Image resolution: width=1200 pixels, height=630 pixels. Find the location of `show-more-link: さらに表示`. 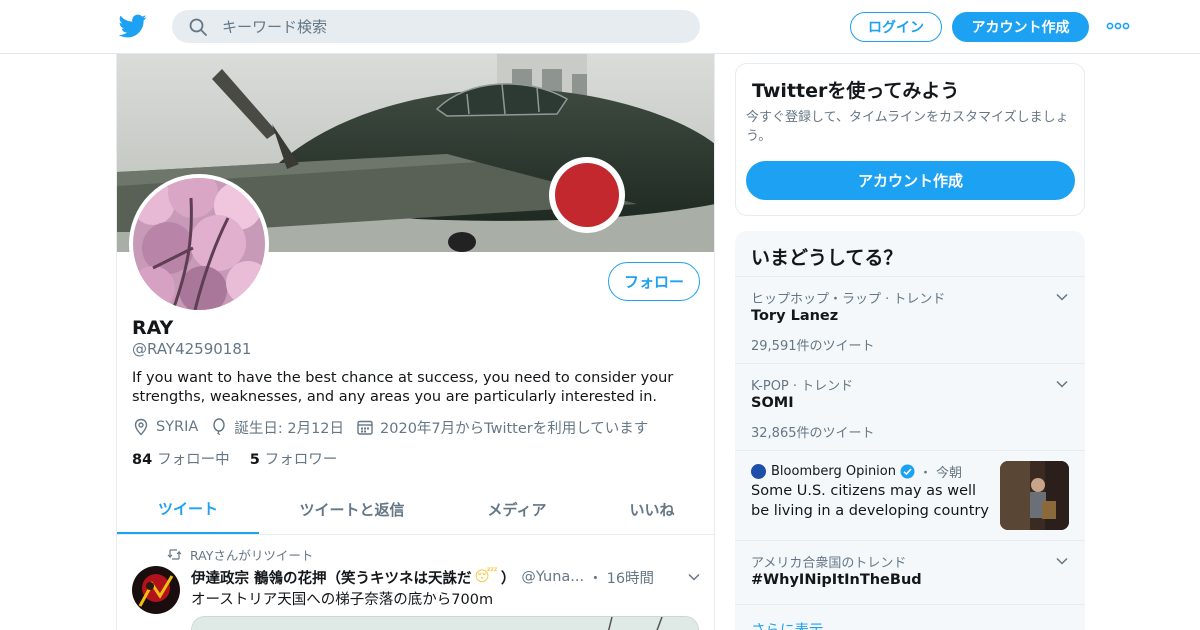

show-more-link: さらに表示 is located at coordinates (787, 624).